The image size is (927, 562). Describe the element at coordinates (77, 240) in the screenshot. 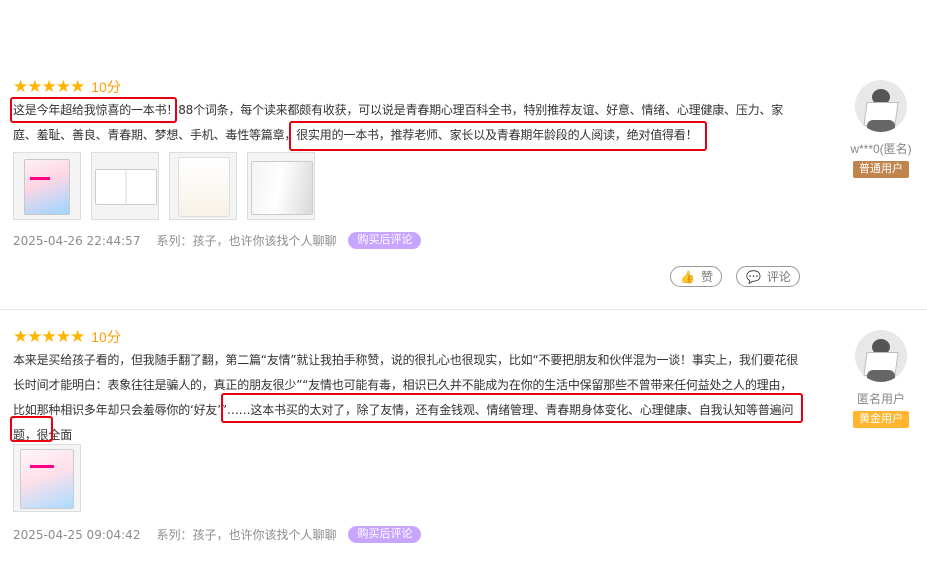

I see `review-date: 2025-04-26 22:44:57` at that location.